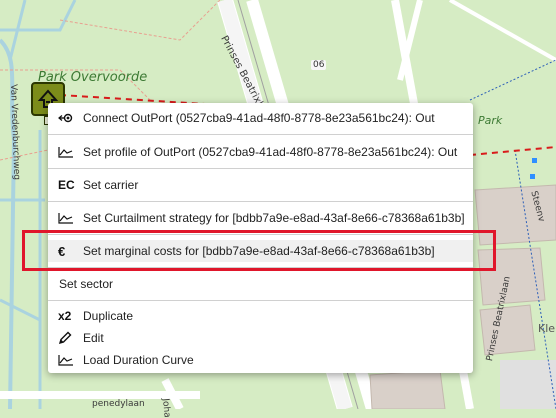  Describe the element at coordinates (138, 360) in the screenshot. I see `menu-label: Load Duration Curve` at that location.